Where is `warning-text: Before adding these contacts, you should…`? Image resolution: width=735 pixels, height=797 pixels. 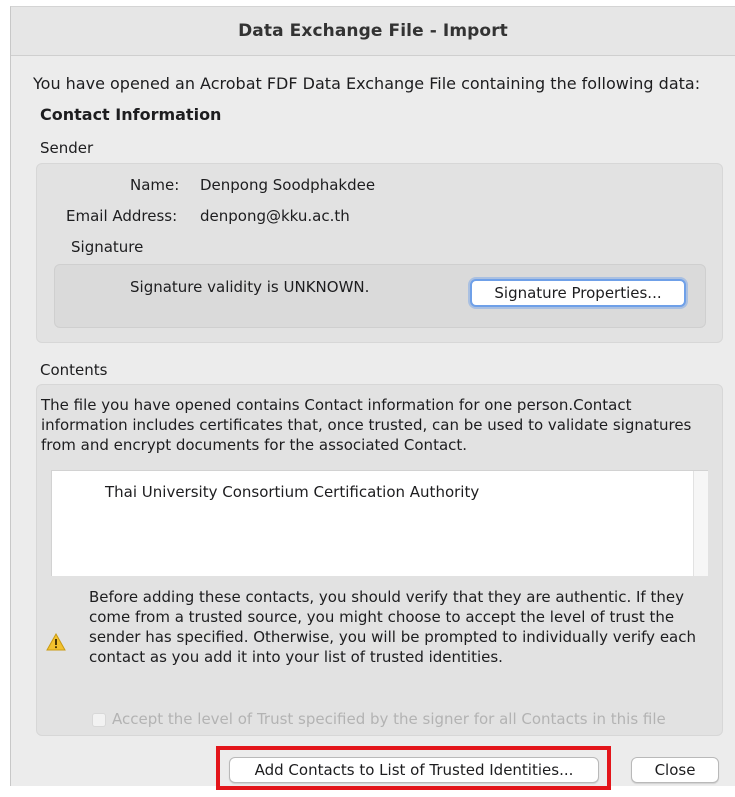 warning-text: Before adding these contacts, you should… is located at coordinates (393, 627).